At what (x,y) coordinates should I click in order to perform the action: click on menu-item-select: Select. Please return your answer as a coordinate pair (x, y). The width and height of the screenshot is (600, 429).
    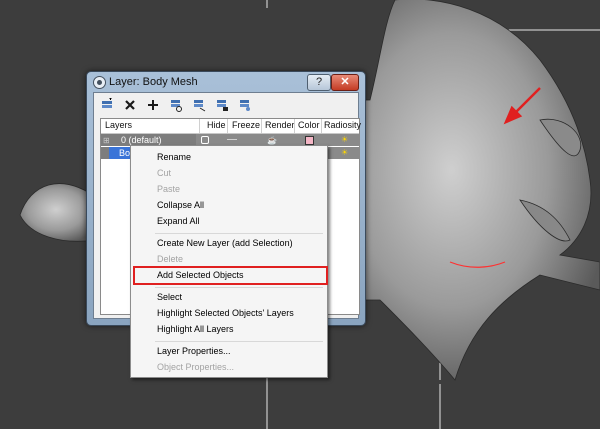
    Looking at the image, I should click on (169, 297).